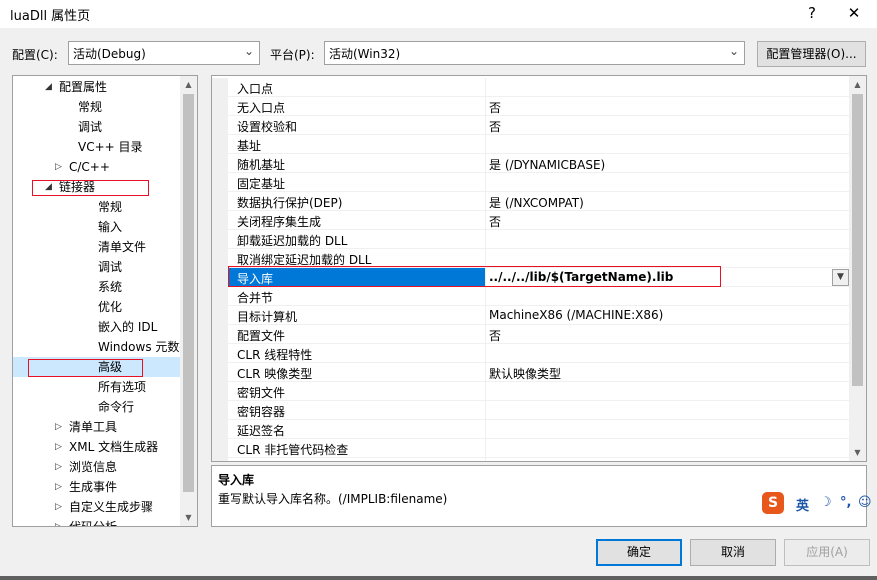  What do you see at coordinates (474, 276) in the screenshot?
I see `import-library-highlight-box` at bounding box center [474, 276].